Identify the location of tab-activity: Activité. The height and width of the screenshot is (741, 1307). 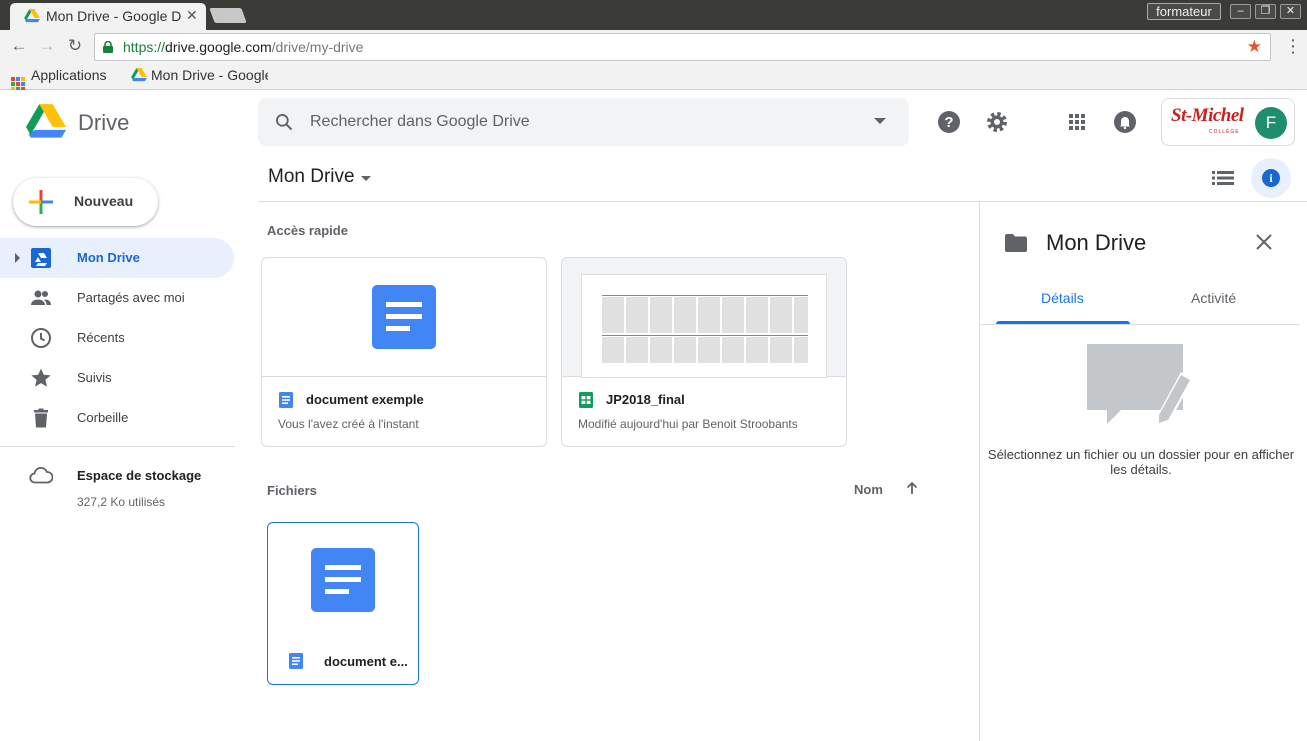
(1213, 298).